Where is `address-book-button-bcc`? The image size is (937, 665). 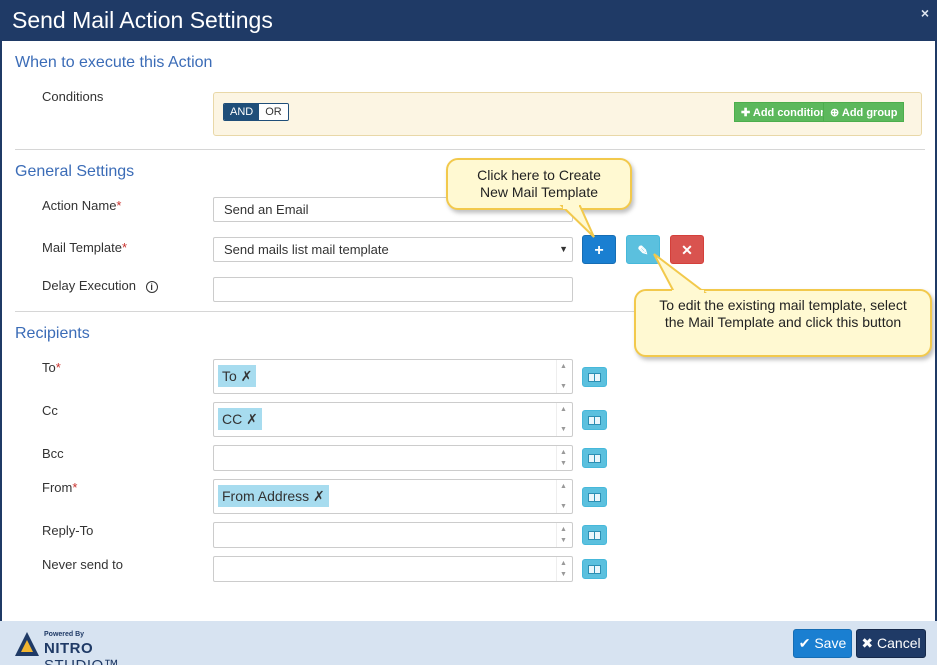
address-book-button-bcc is located at coordinates (594, 458).